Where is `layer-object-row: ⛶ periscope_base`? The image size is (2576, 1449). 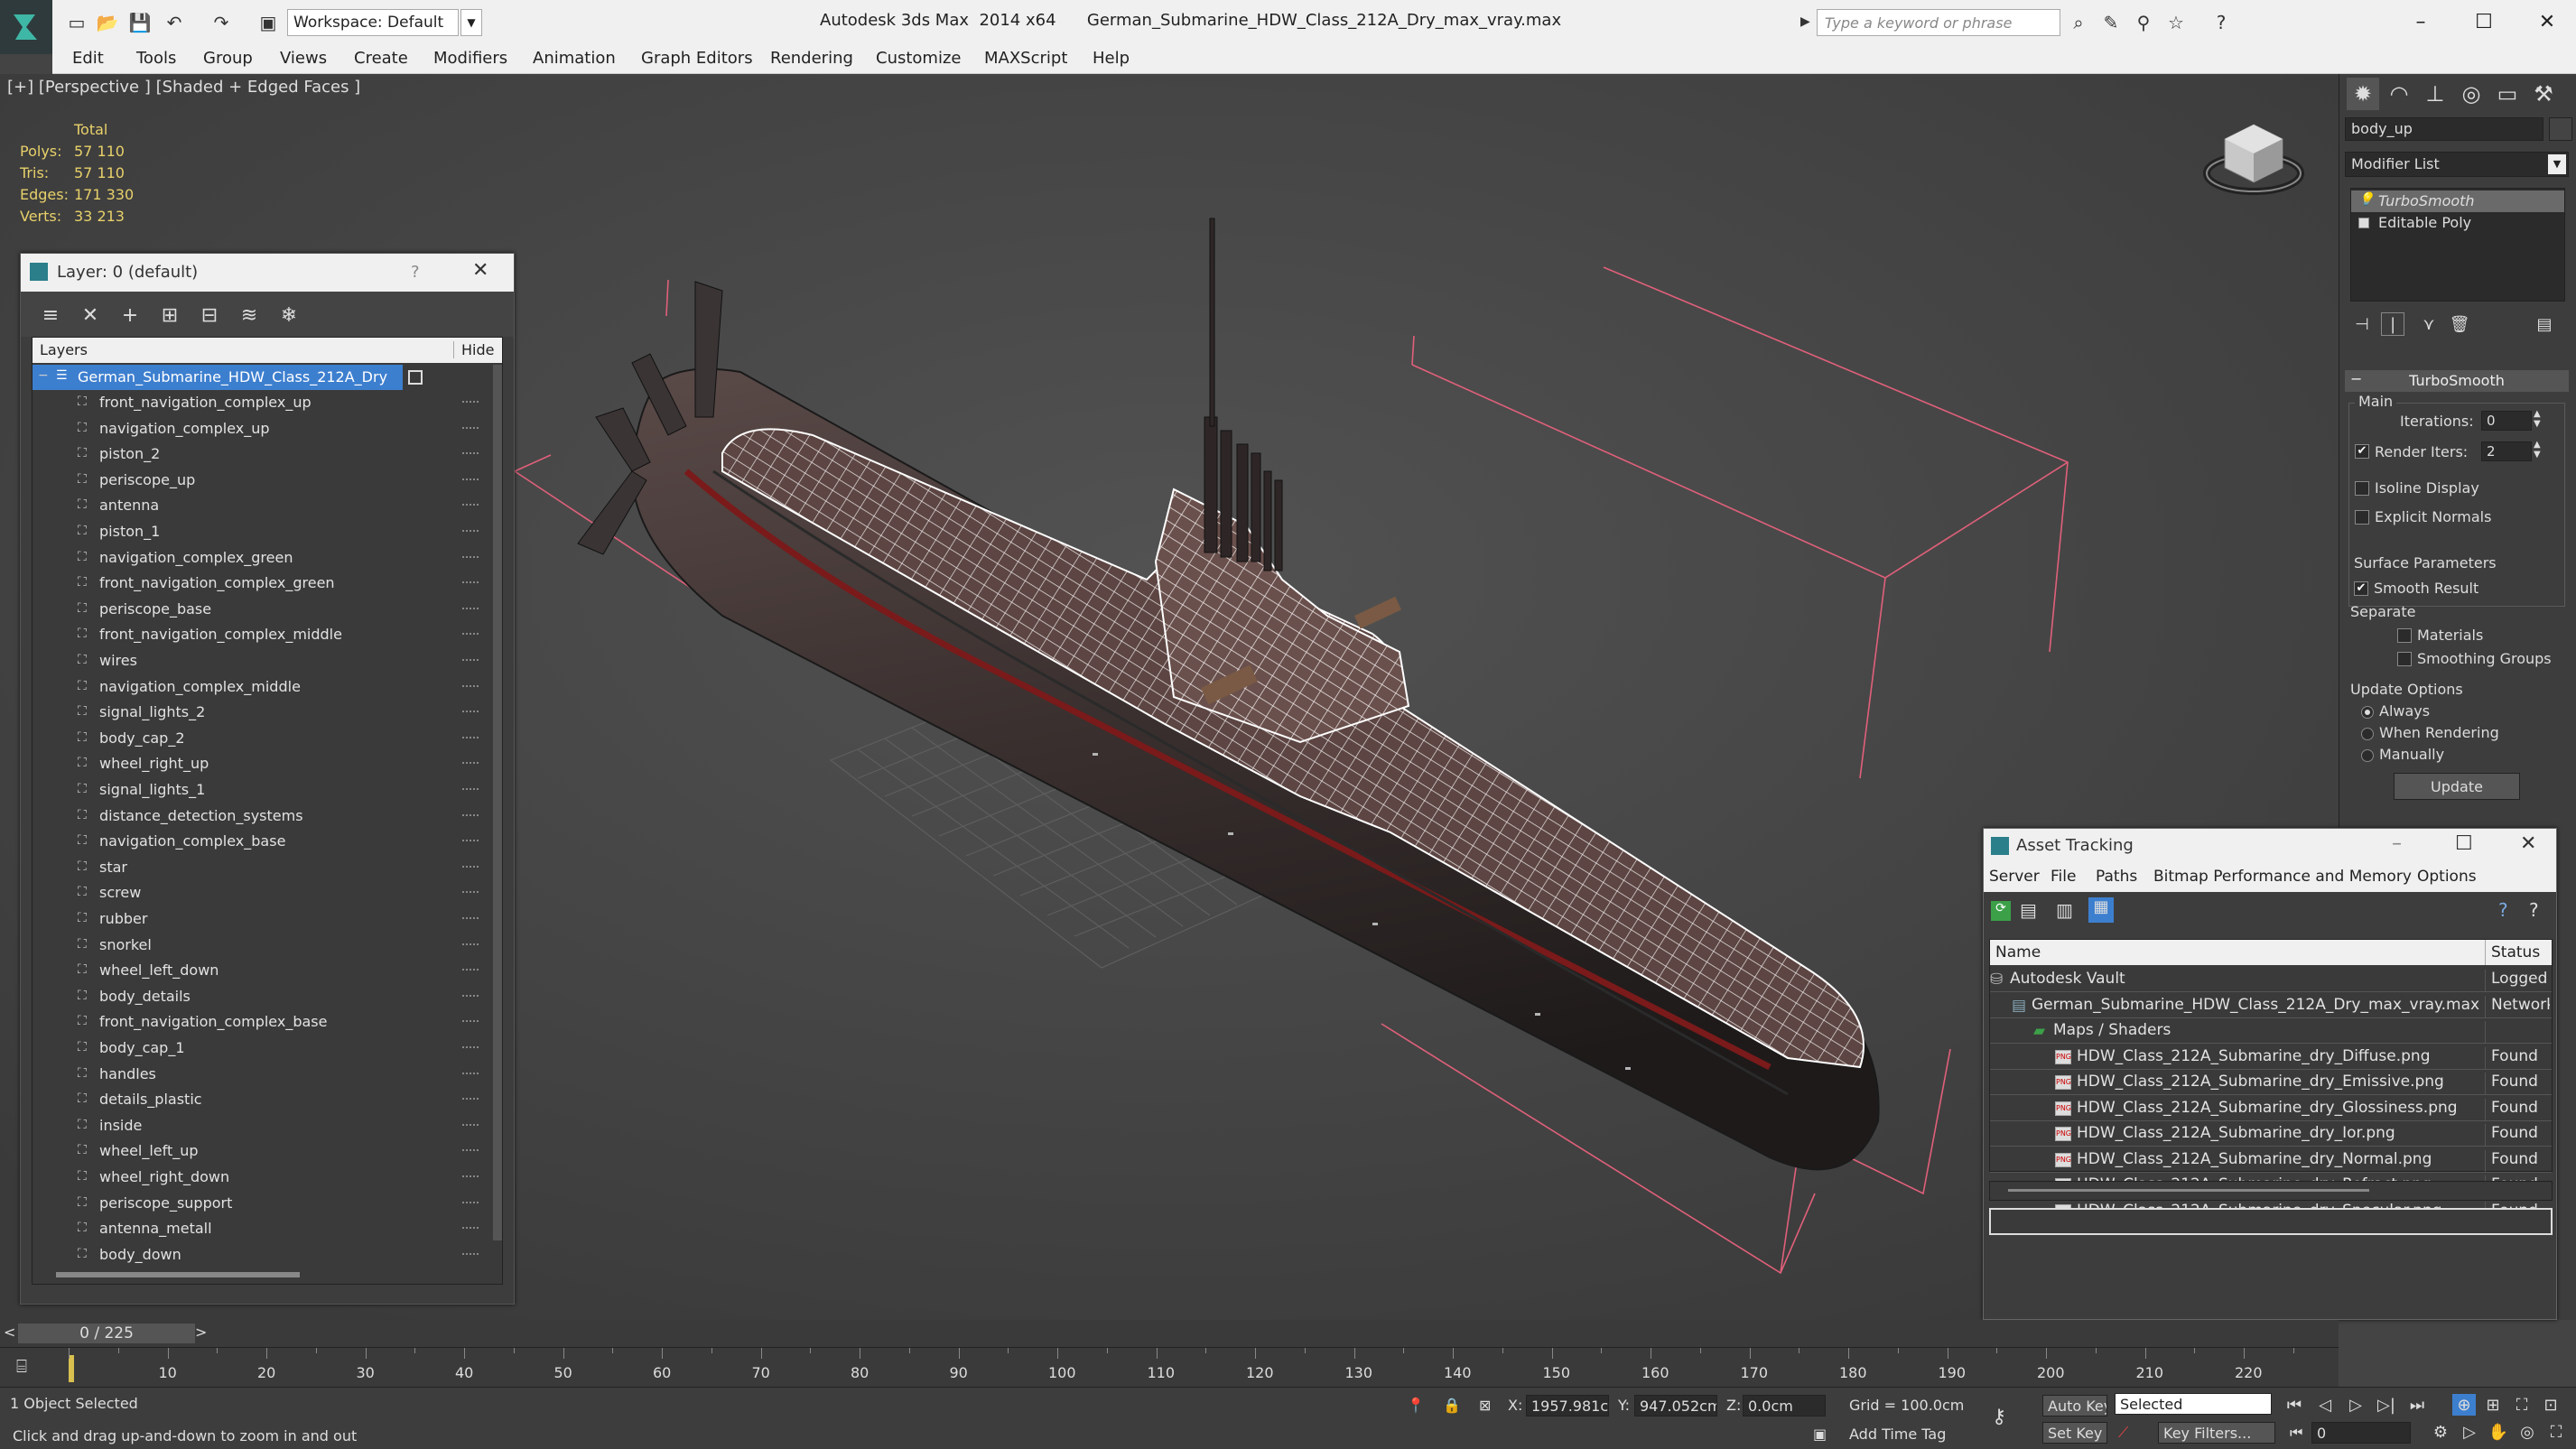
layer-object-row: ⛶ periscope_base is located at coordinates (263, 609).